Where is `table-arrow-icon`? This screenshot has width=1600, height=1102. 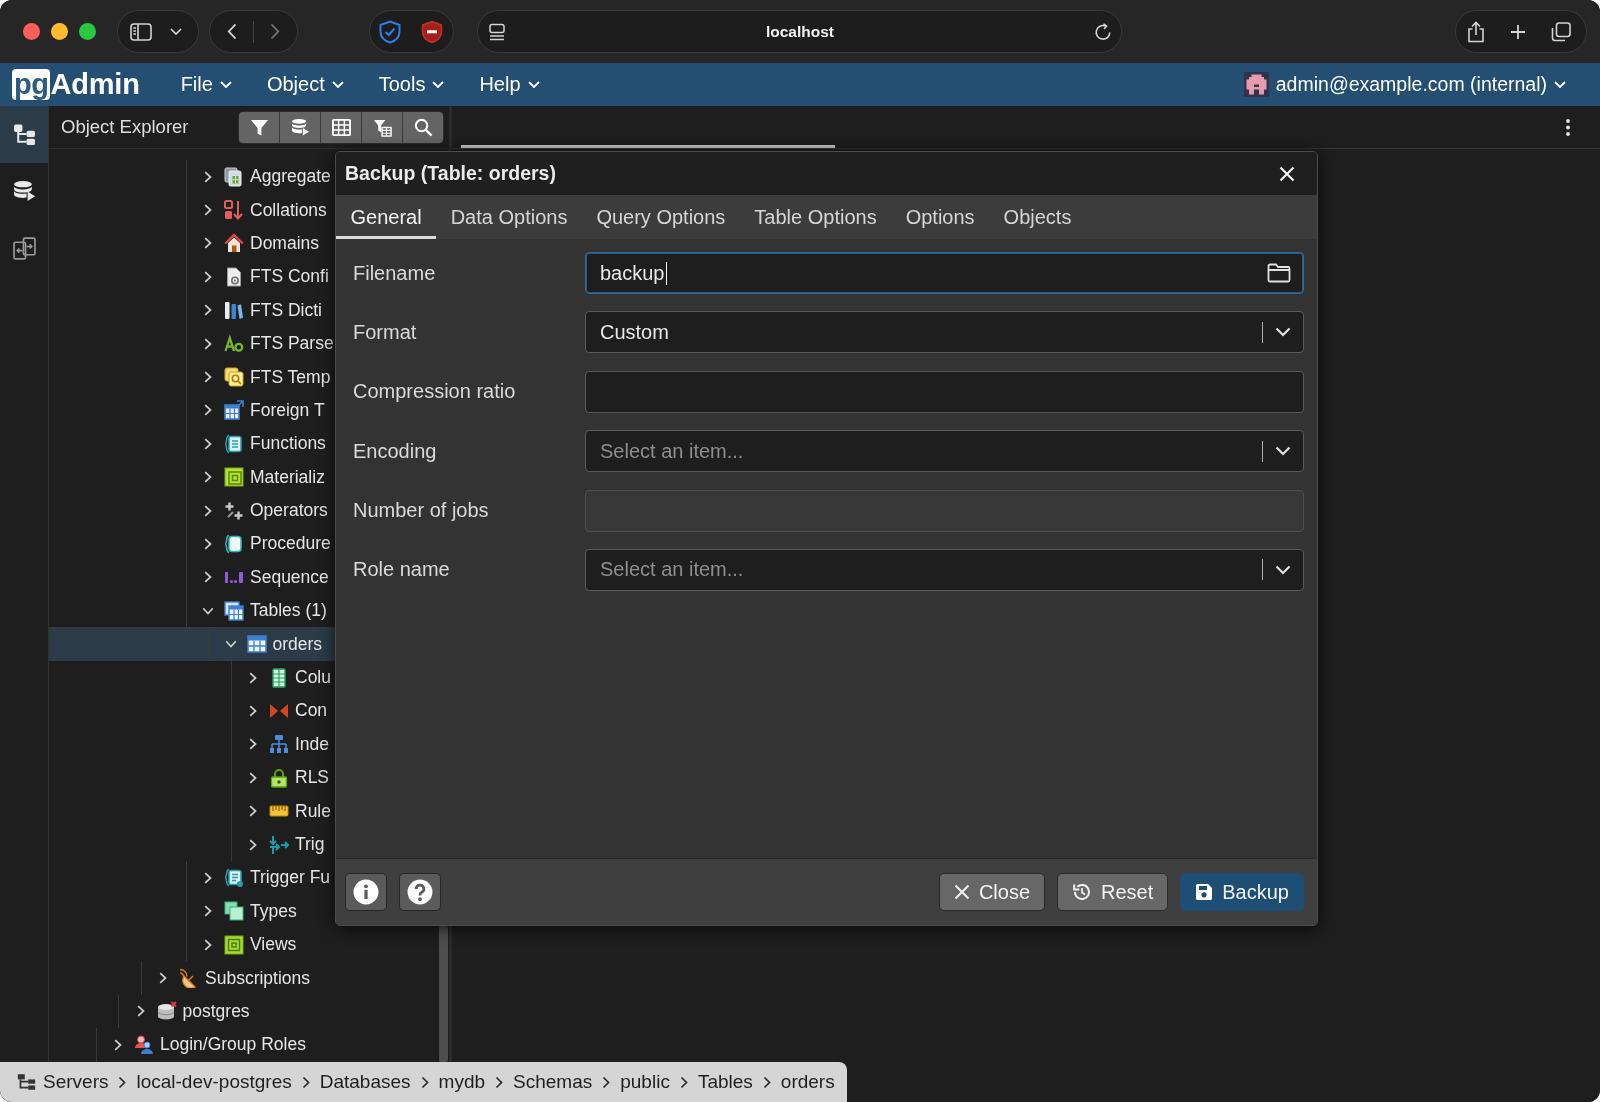
table-arrow-icon is located at coordinates (234, 410).